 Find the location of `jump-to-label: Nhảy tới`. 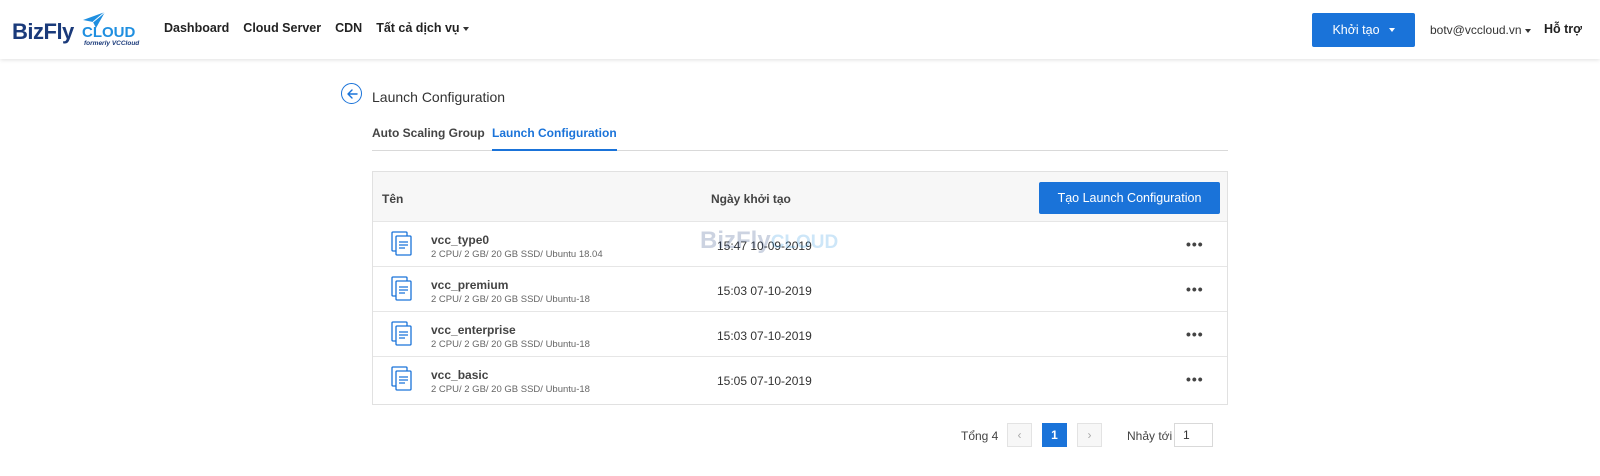

jump-to-label: Nhảy tới is located at coordinates (1150, 436).